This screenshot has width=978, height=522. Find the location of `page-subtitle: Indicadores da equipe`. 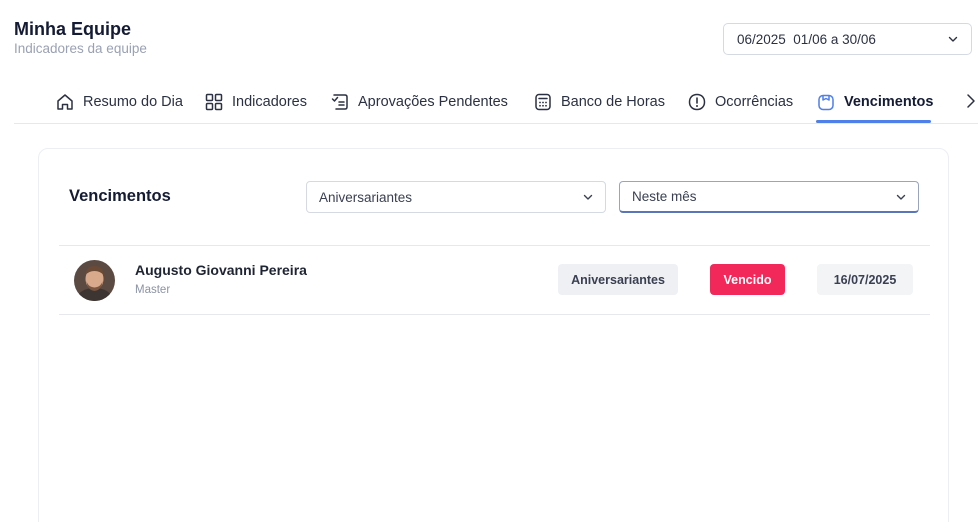

page-subtitle: Indicadores da equipe is located at coordinates (80, 48).